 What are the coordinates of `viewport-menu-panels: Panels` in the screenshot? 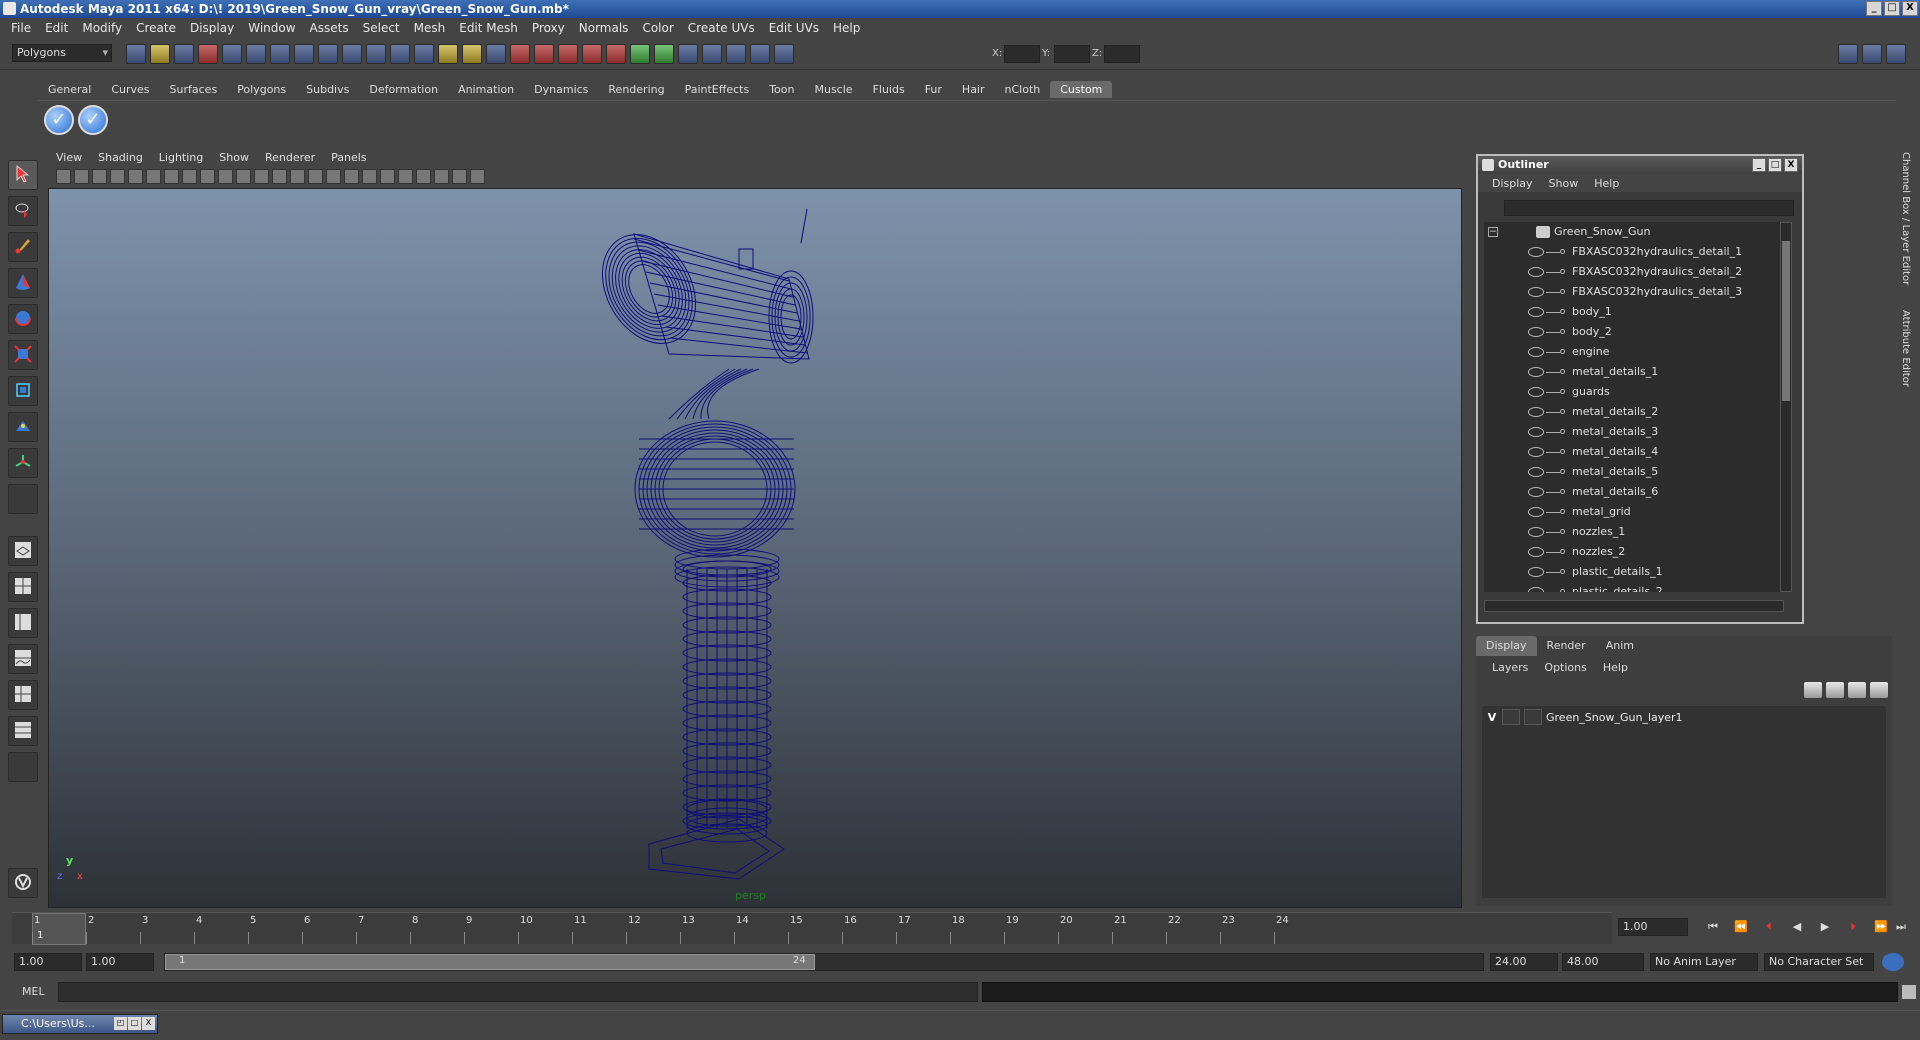 It's located at (348, 157).